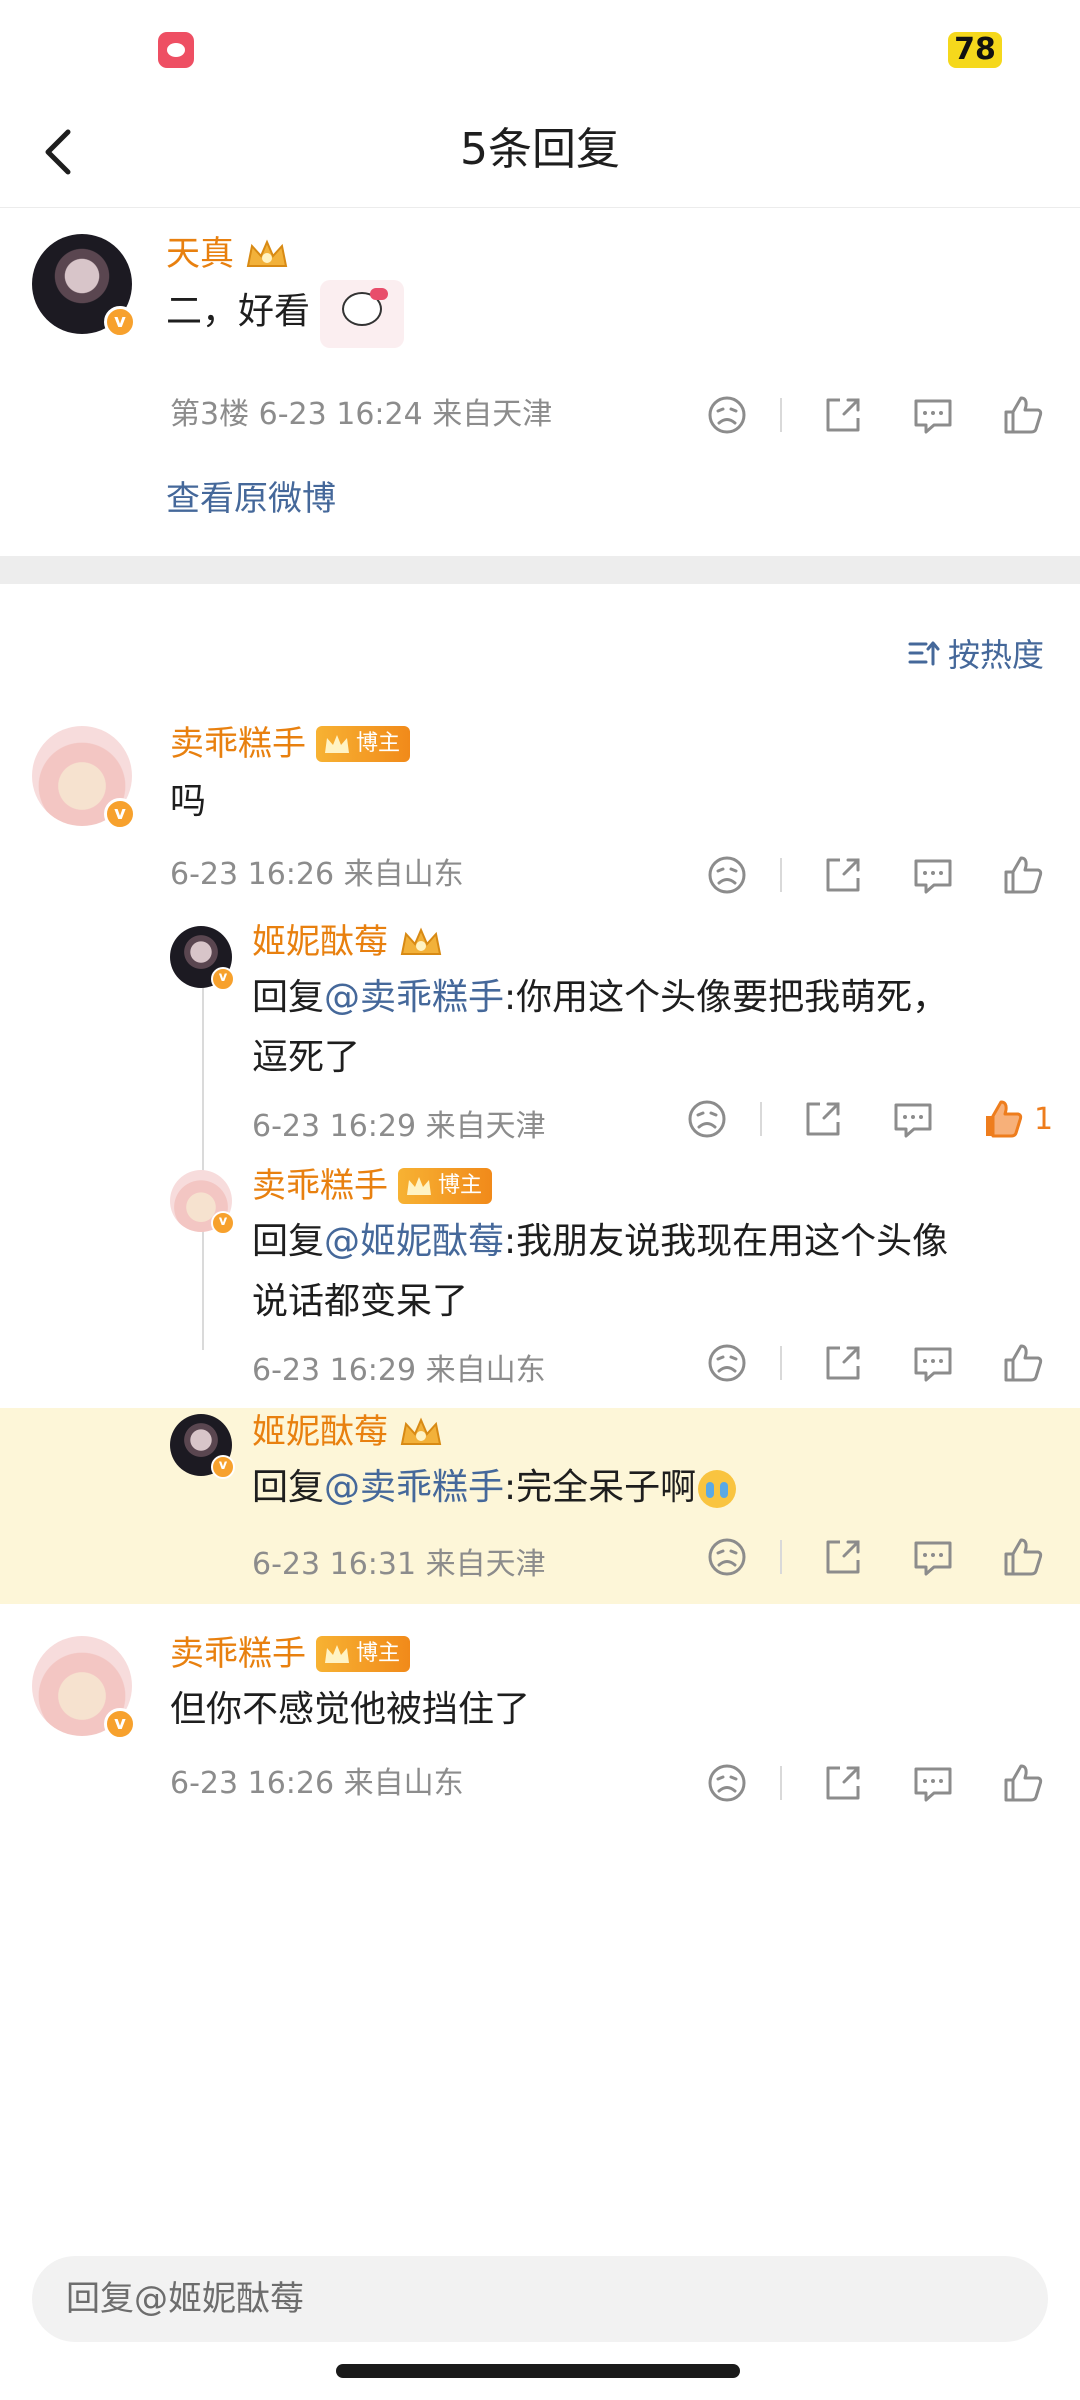 This screenshot has height=2400, width=1080. Describe the element at coordinates (647, 1488) in the screenshot. I see `reply-text: 回复@卖乖糕手:完全呆子啊` at that location.